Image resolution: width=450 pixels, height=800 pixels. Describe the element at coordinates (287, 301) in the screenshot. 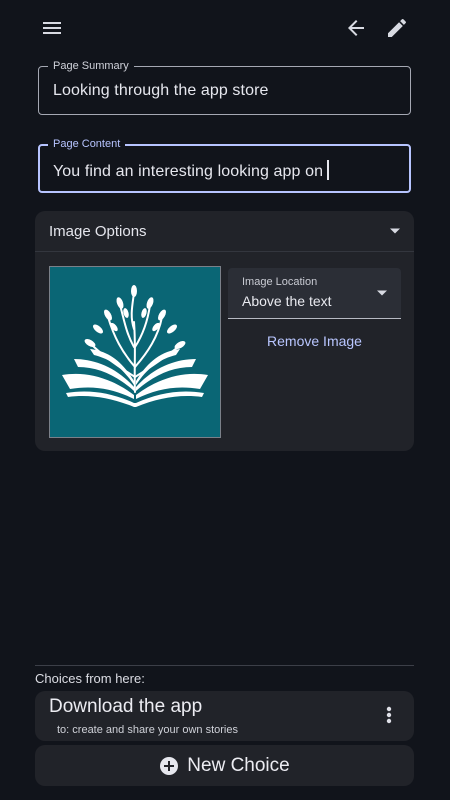

I see `image-location-value: Above the text` at that location.